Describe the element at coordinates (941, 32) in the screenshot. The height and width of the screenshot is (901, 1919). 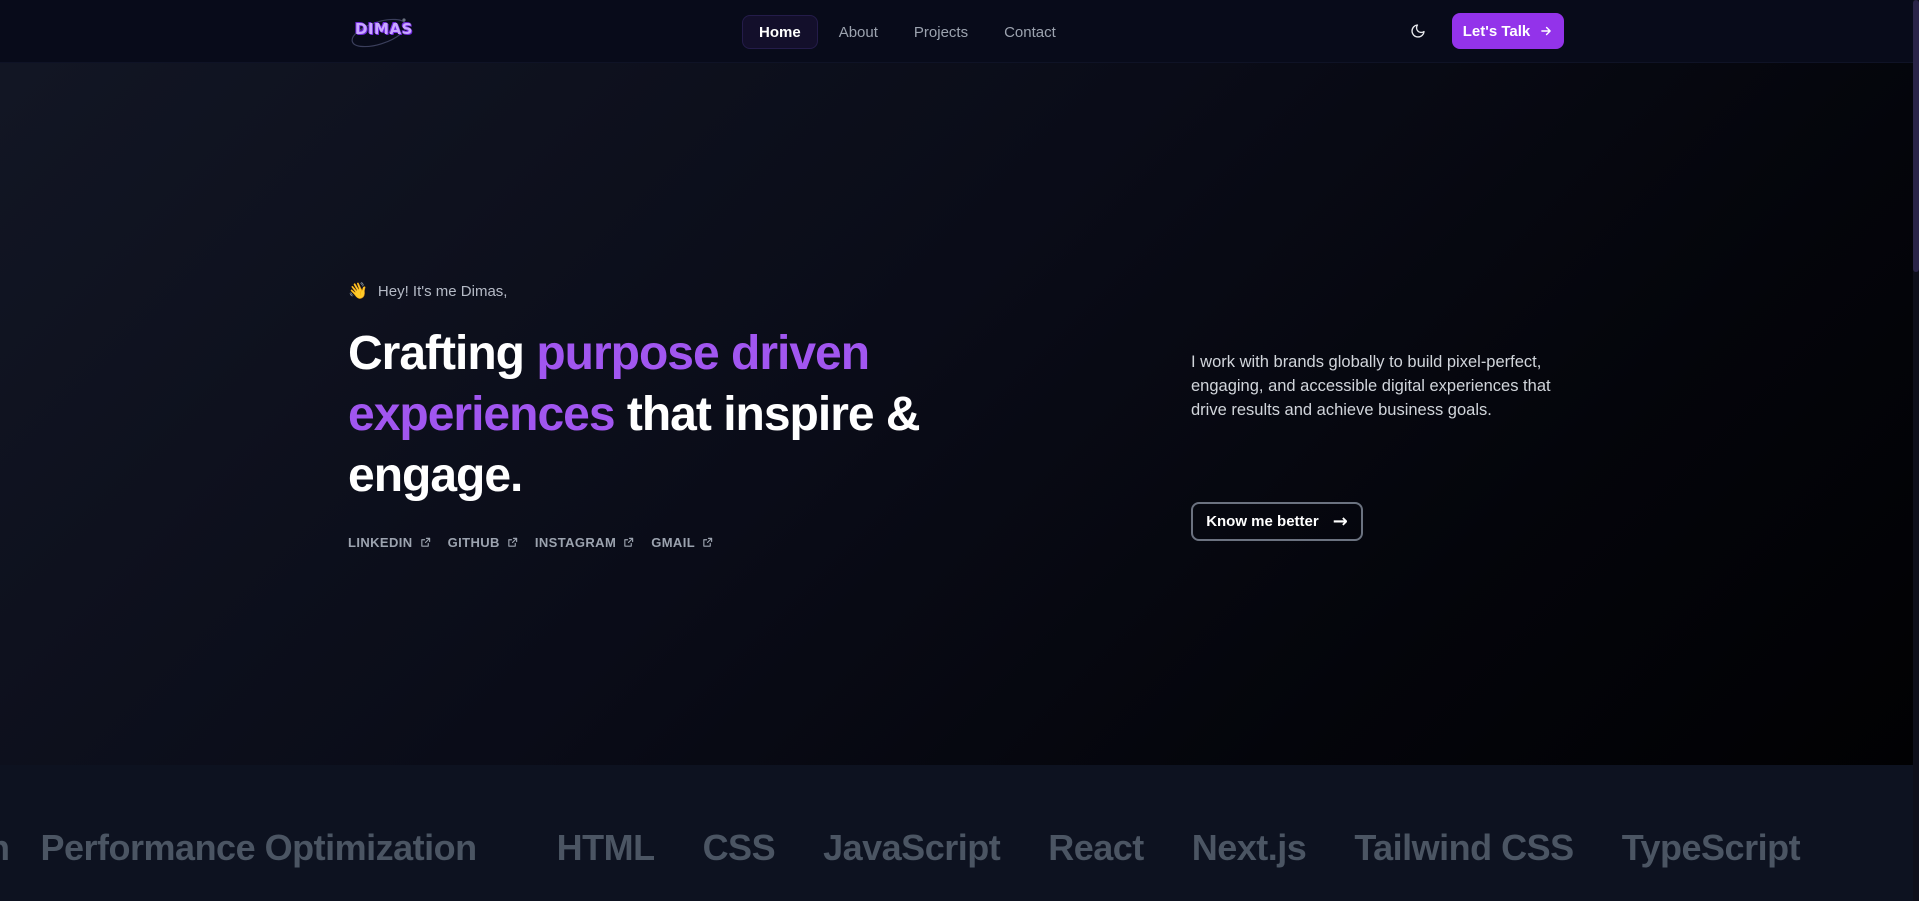
I see `nav-projects: Projects` at that location.